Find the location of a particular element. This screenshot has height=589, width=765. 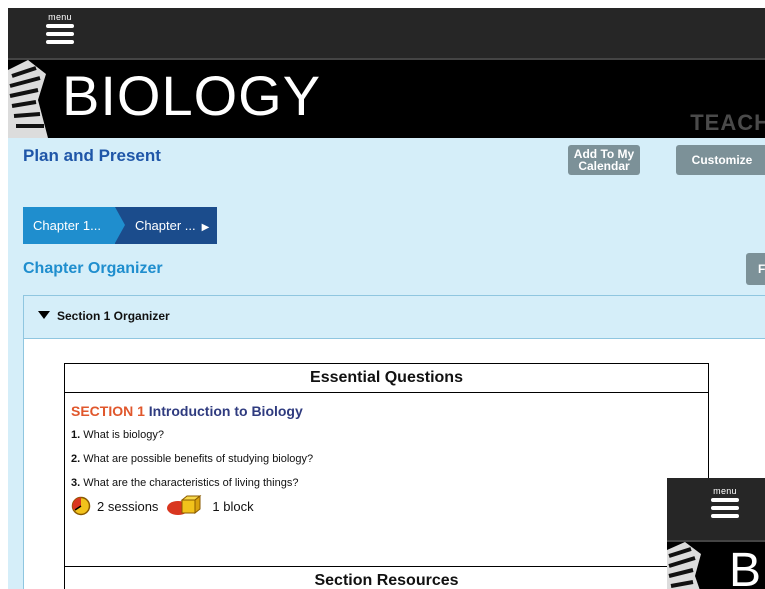

breadcrumb: Chapter 1... Chapter ... ▶ is located at coordinates (120, 225).